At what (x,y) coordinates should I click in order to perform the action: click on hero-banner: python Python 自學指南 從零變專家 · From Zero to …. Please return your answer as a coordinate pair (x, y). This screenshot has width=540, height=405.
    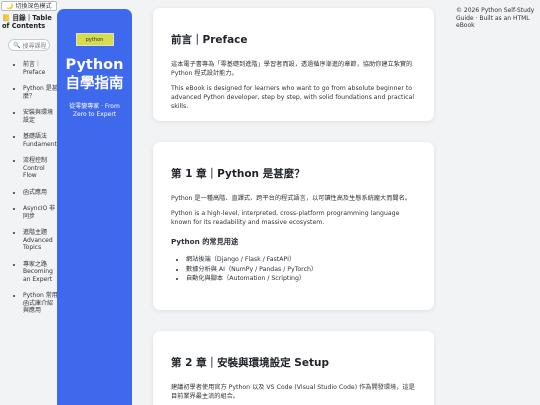
    Looking at the image, I should click on (94, 207).